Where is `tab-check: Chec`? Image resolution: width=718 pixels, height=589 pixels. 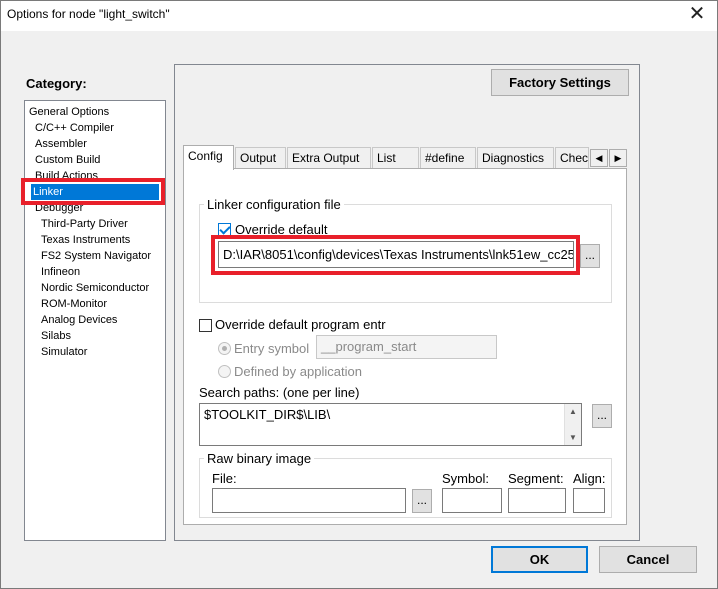
tab-check: Chec is located at coordinates (572, 158).